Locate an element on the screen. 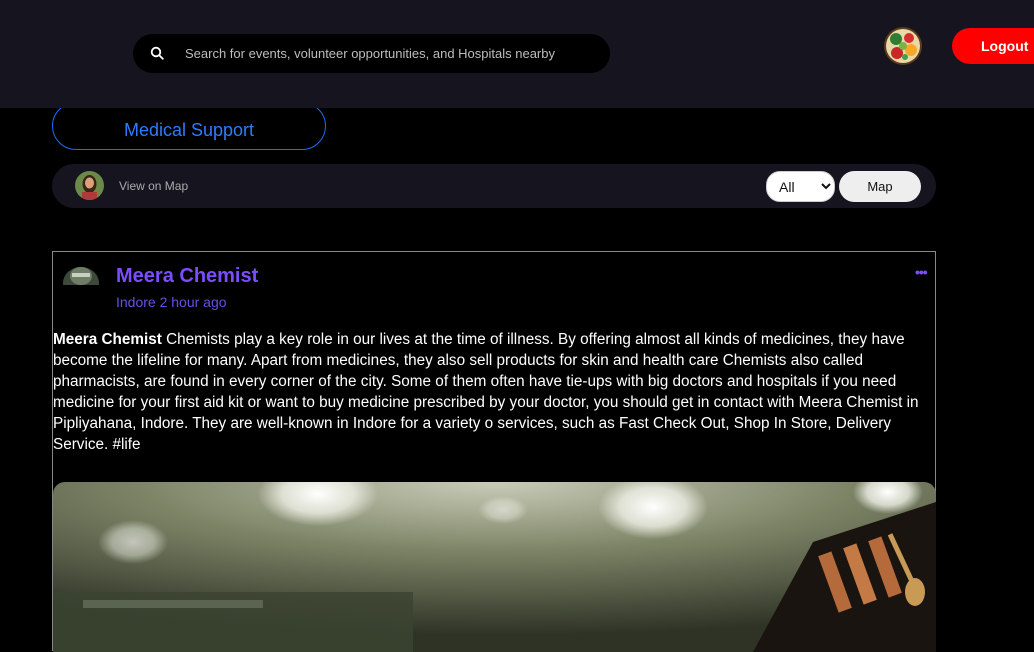 The height and width of the screenshot is (652, 1034). search-bar is located at coordinates (371, 53).